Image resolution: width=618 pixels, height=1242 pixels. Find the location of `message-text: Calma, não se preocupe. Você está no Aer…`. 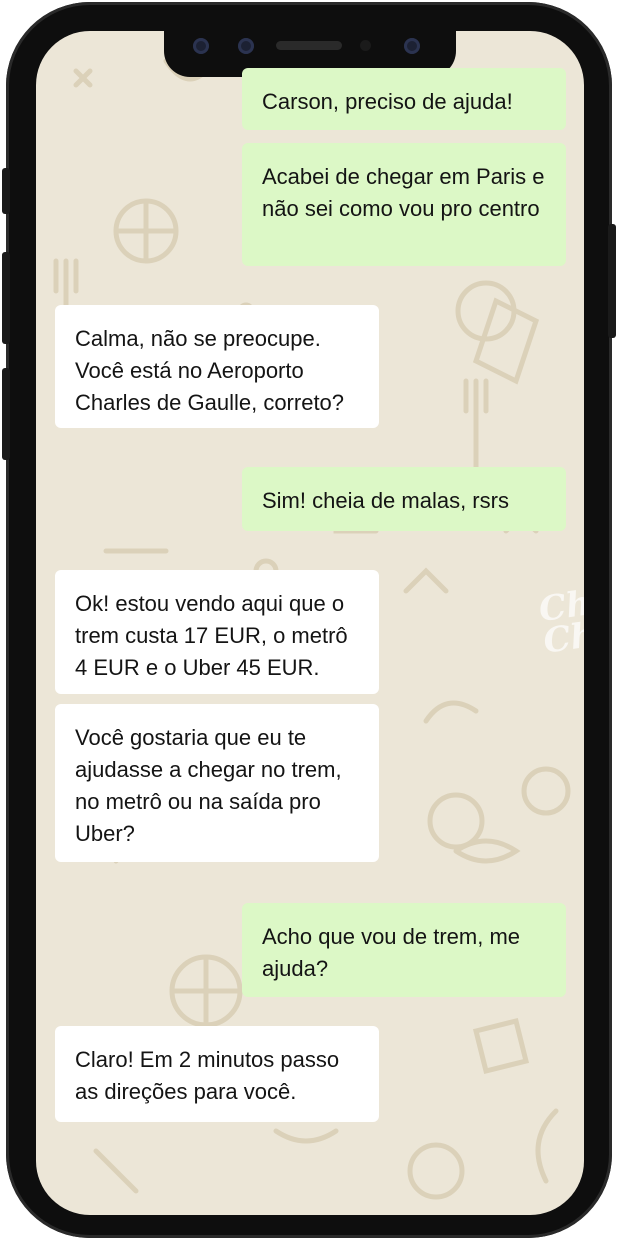

message-text: Calma, não se preocupe. Você está no Aer… is located at coordinates (210, 370).